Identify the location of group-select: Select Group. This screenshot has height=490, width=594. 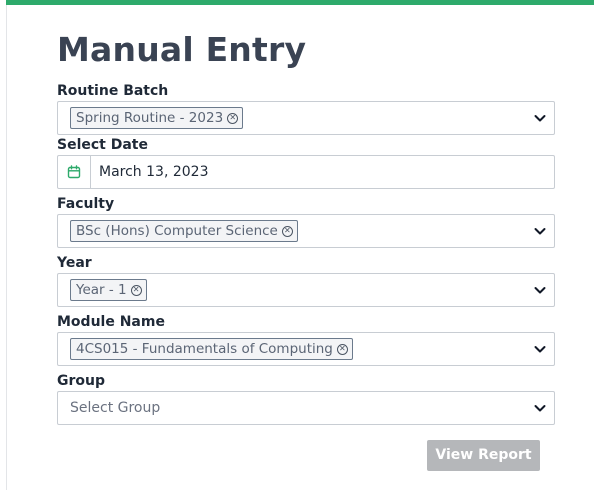
(306, 408).